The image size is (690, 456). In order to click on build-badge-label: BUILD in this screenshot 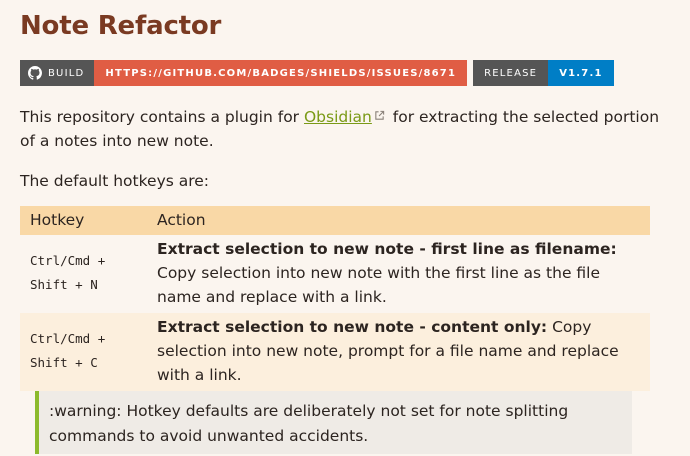, I will do `click(57, 73)`.